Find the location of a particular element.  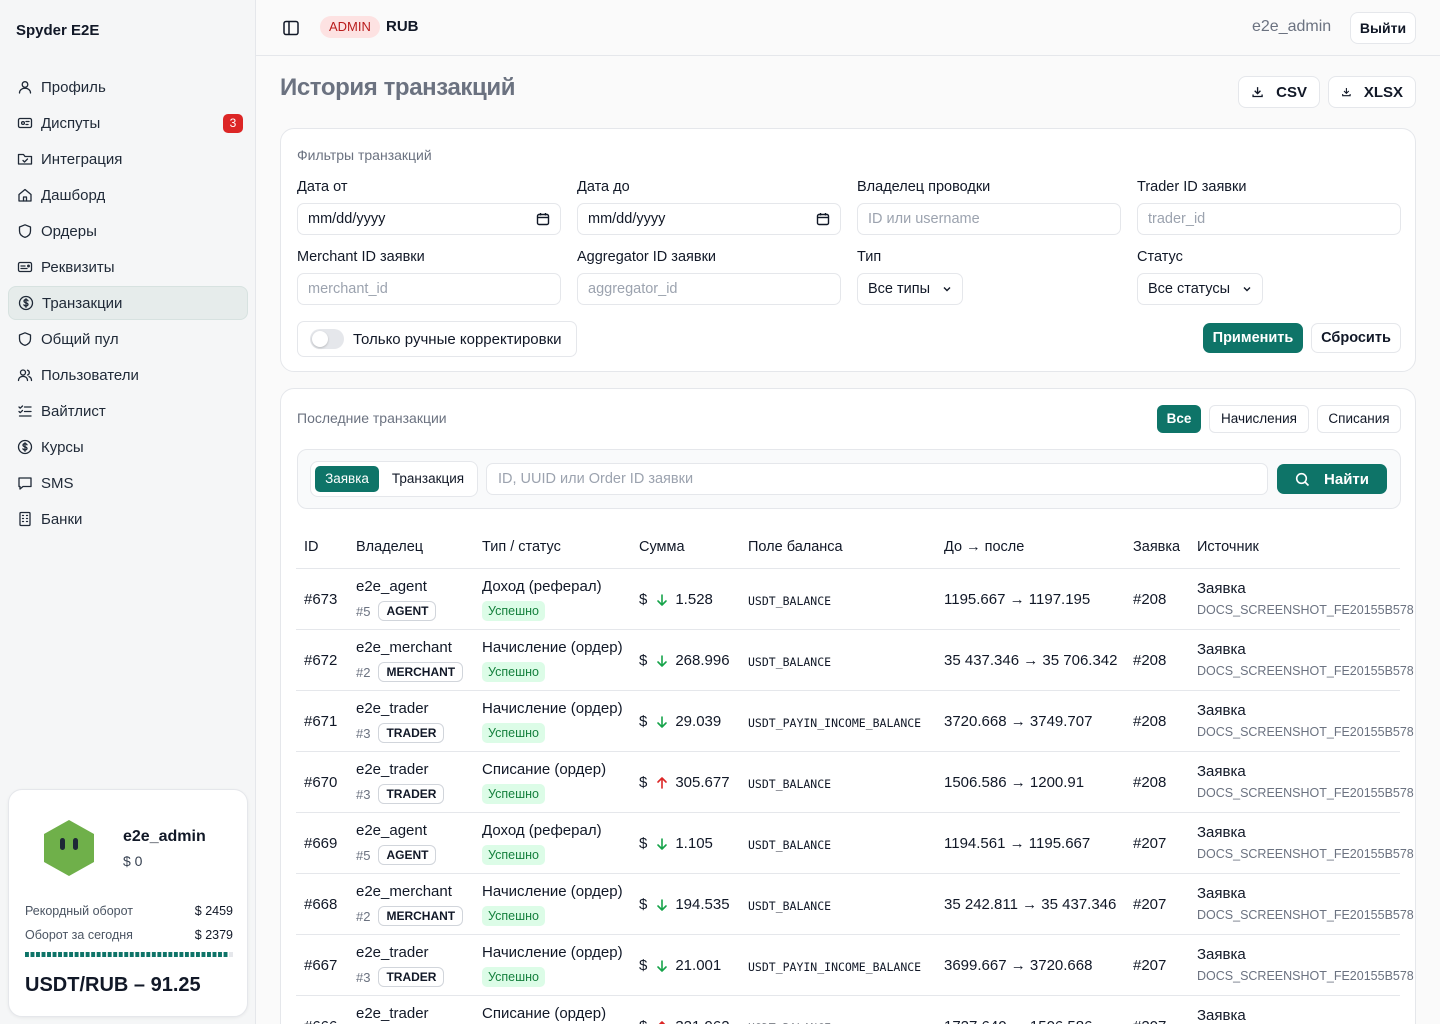

date-to-input: mm/dd/yyyy is located at coordinates (709, 219).